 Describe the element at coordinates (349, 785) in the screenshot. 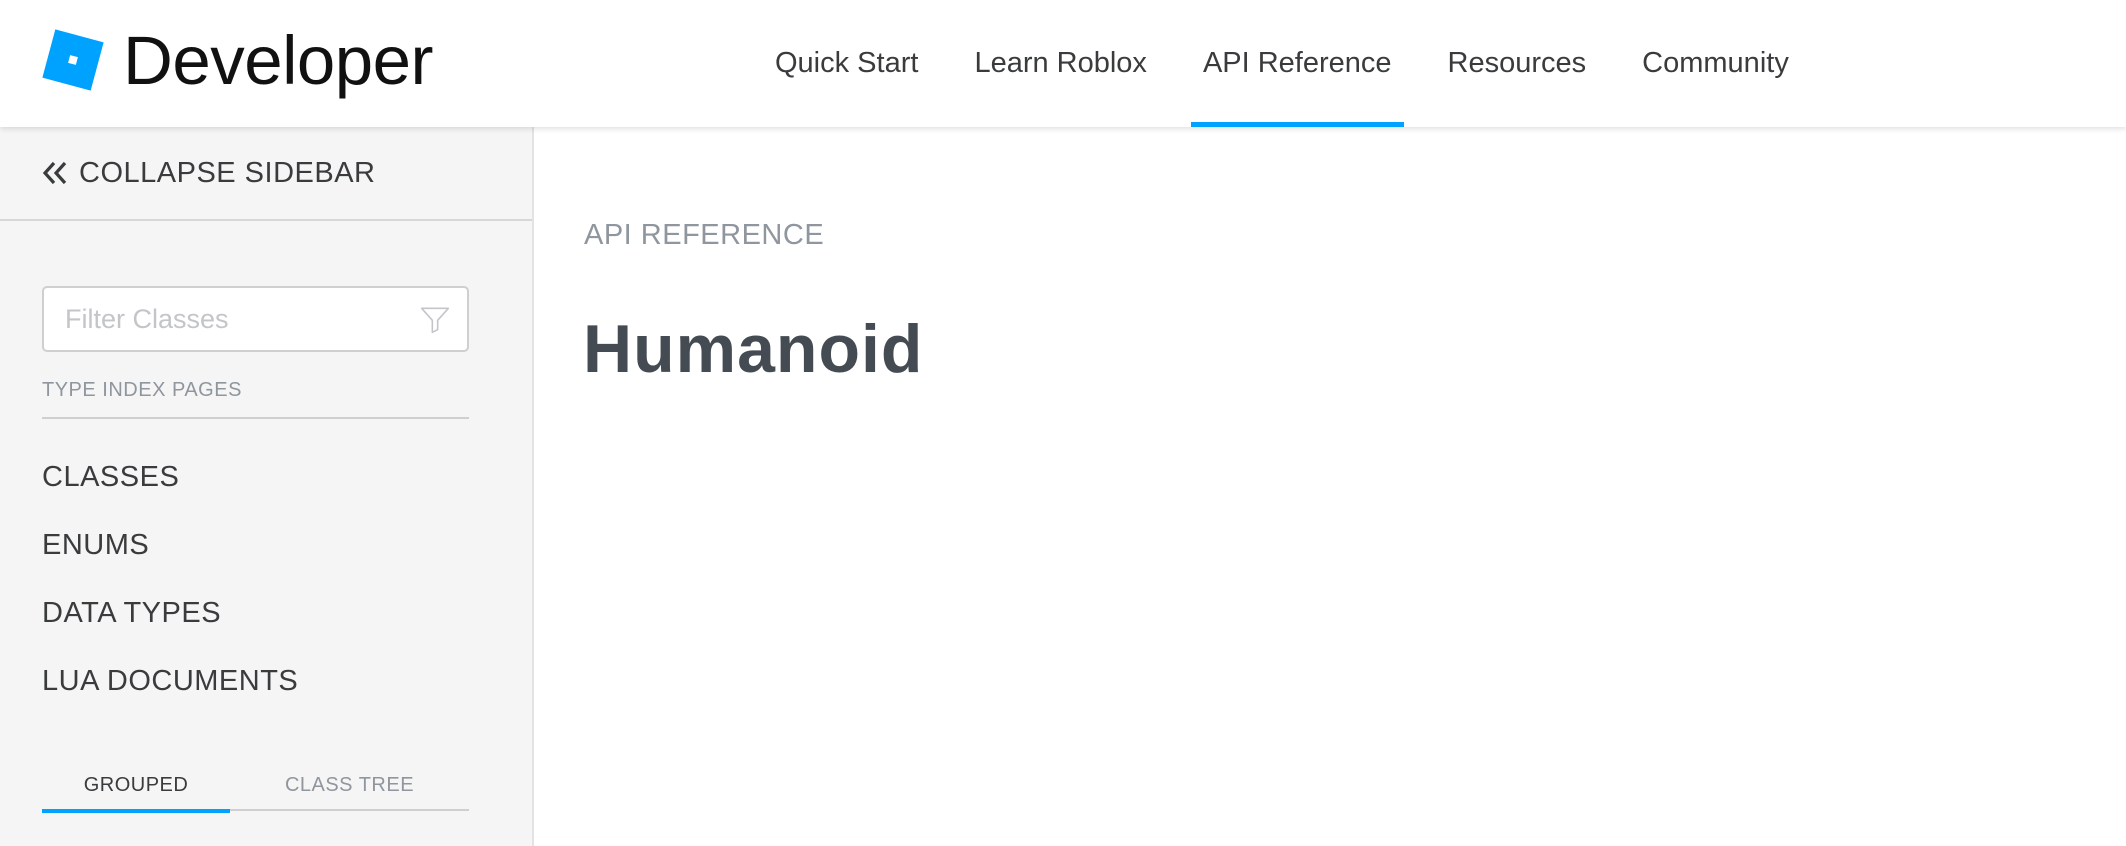

I see `tab-class-tree: CLASS TREE` at that location.